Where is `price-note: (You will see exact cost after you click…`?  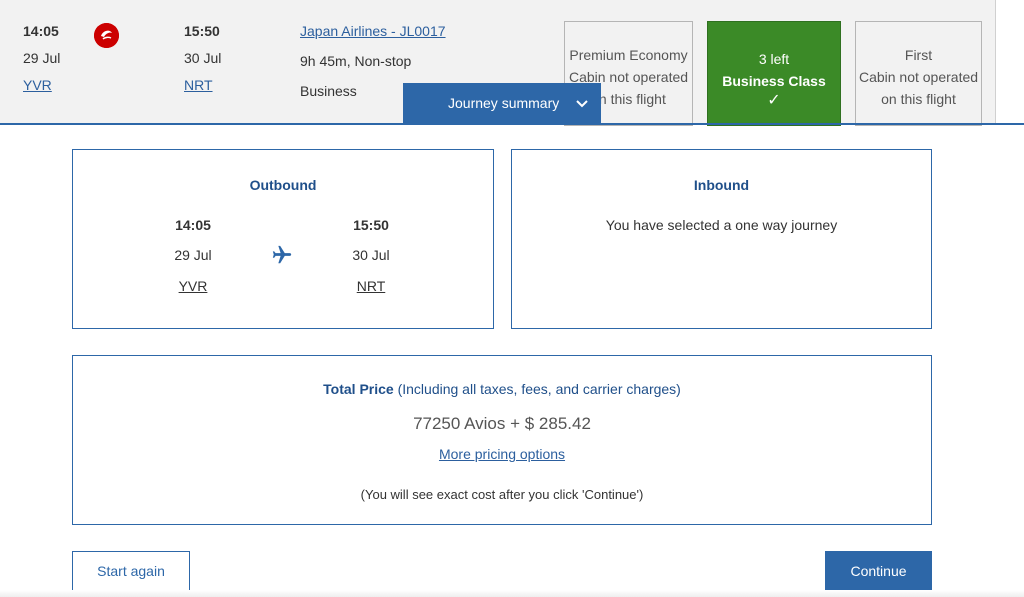
price-note: (You will see exact cost after you click… is located at coordinates (502, 494).